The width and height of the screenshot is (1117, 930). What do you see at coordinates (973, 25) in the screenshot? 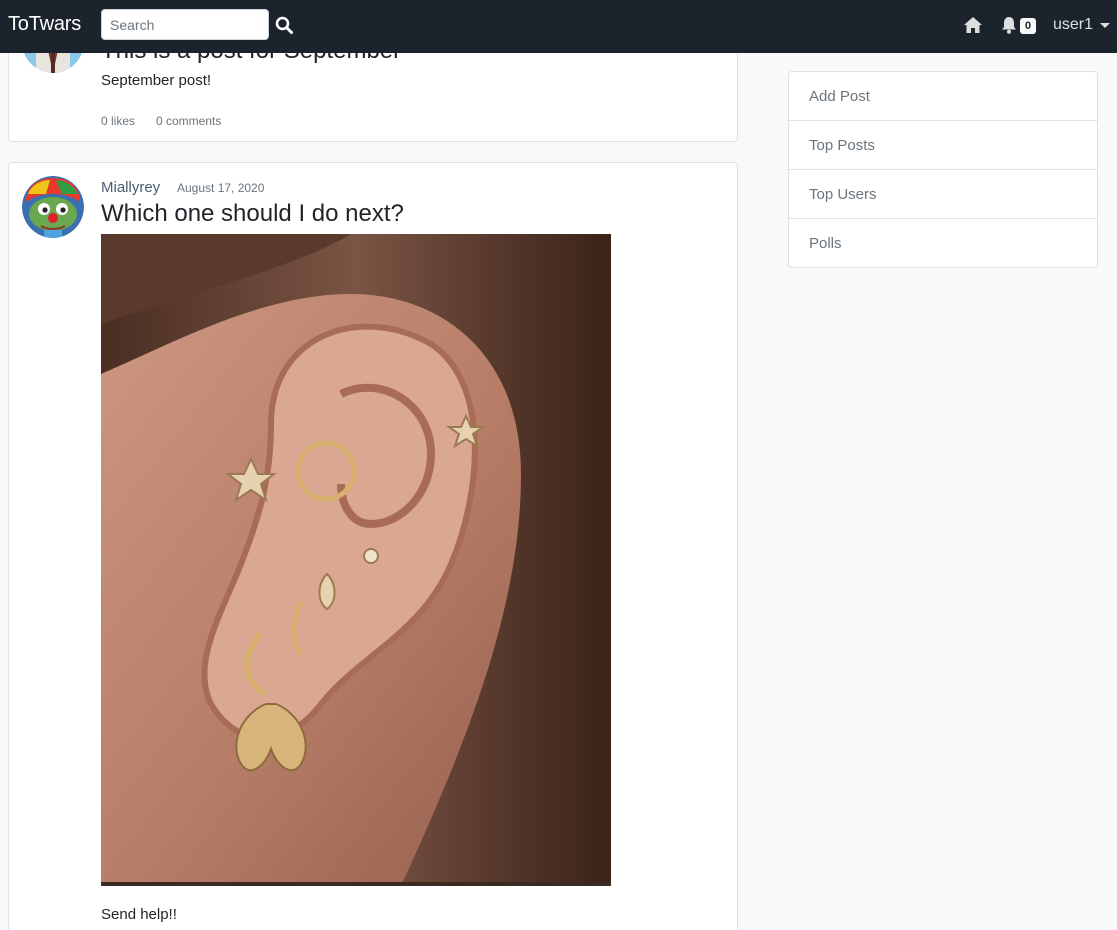
I see `home-icon` at bounding box center [973, 25].